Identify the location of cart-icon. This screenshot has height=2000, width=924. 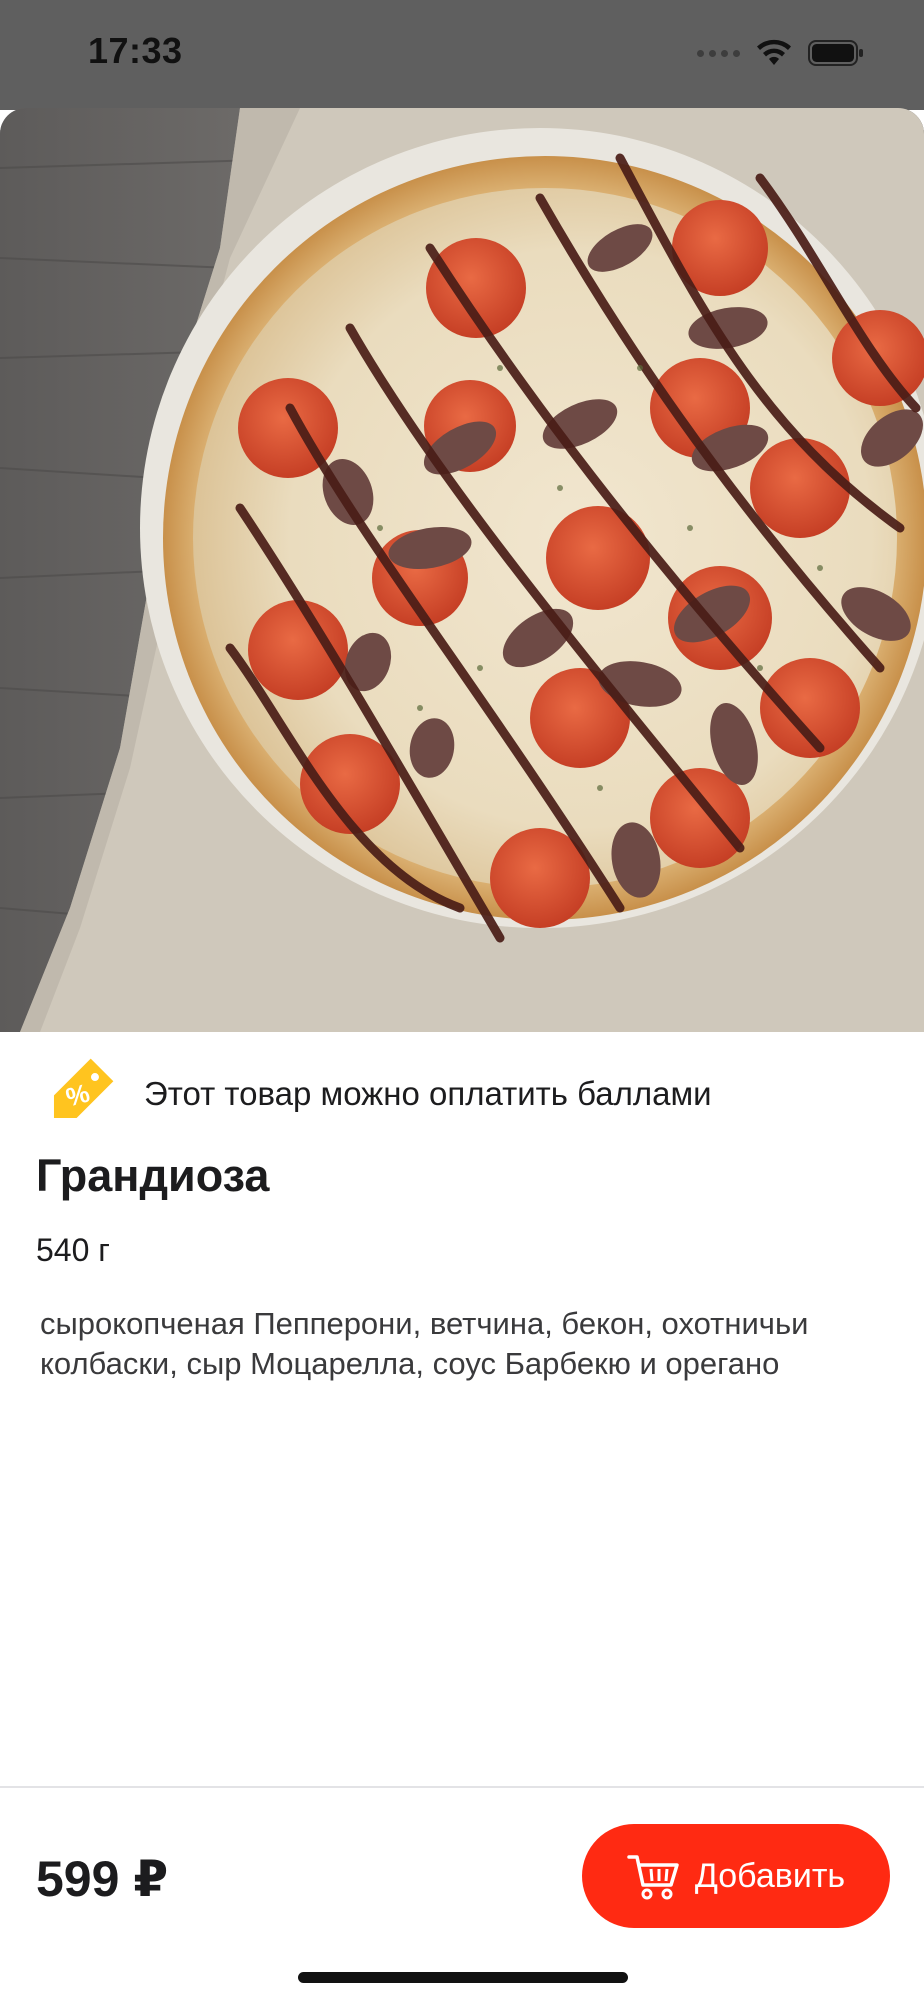
(653, 1877).